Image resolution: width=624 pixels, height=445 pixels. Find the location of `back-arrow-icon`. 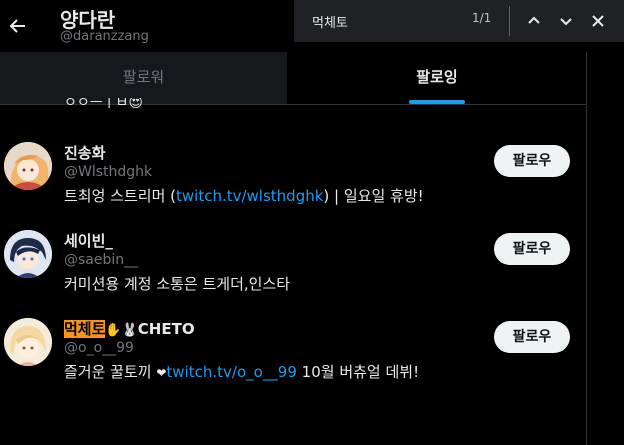

back-arrow-icon is located at coordinates (18, 26).